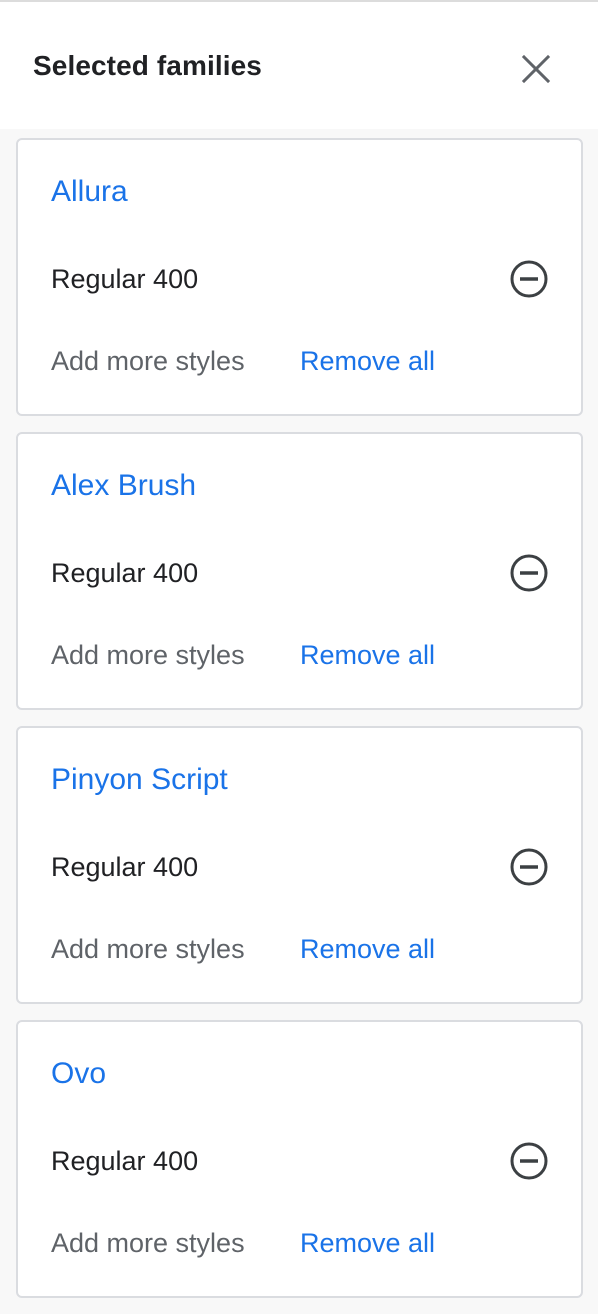 This screenshot has height=1314, width=598. Describe the element at coordinates (78, 1074) in the screenshot. I see `family-name-link: Ovo` at that location.